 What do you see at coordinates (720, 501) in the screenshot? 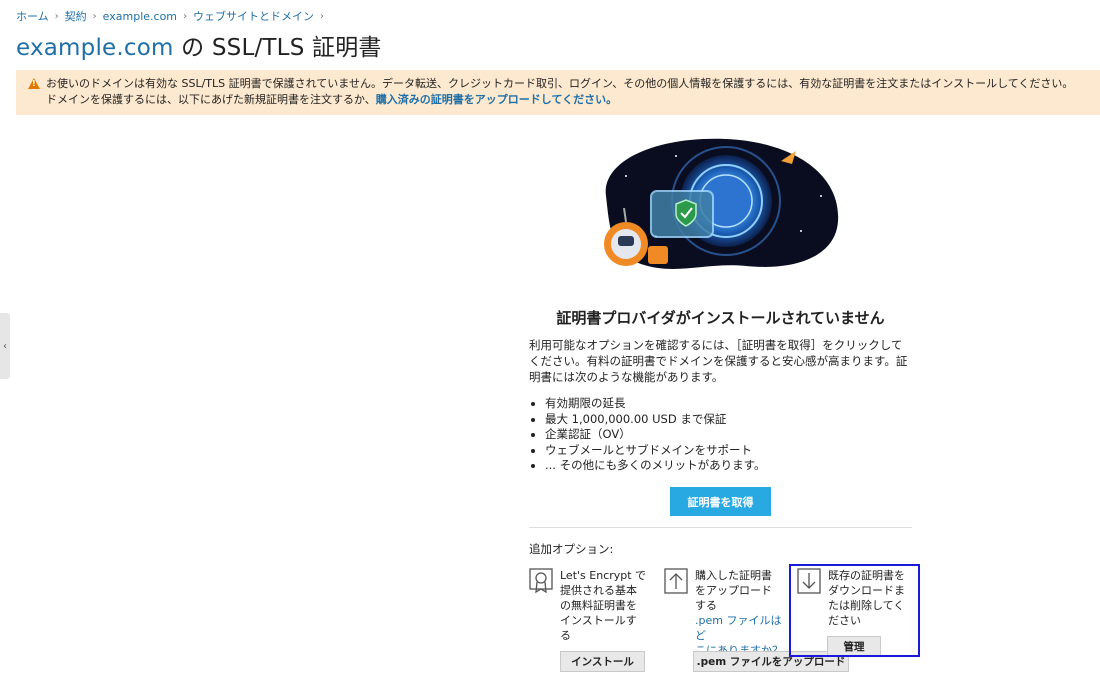
I see `get-certificate-button: 証明書を取得` at bounding box center [720, 501].